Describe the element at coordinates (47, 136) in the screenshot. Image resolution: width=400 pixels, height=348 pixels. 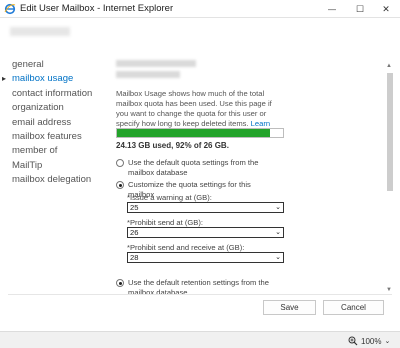
I see `nav-item-label: mailbox features` at that location.